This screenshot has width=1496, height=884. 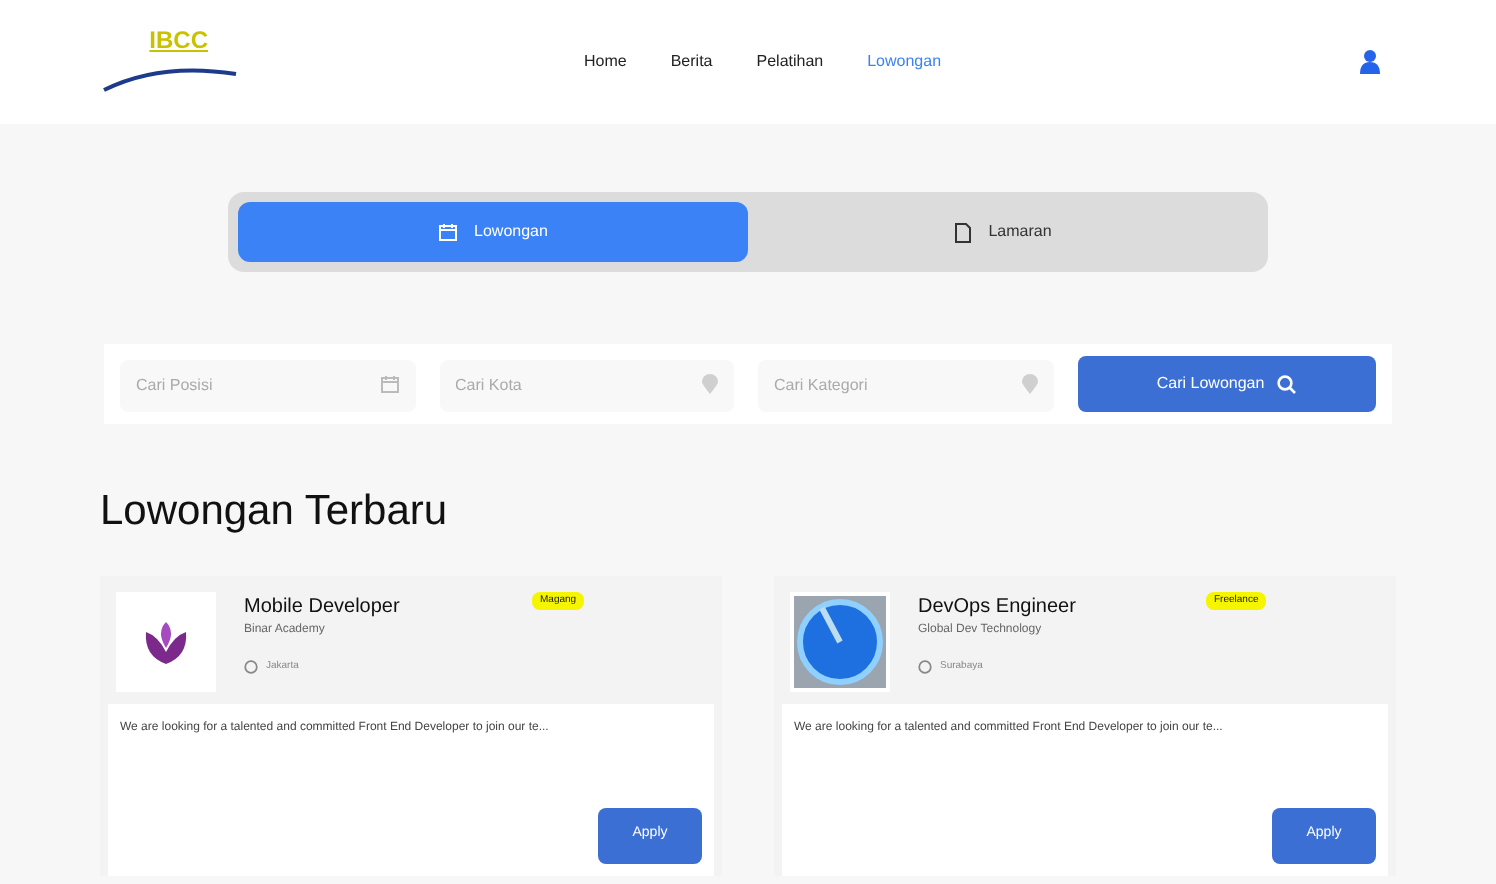 What do you see at coordinates (275, 512) in the screenshot?
I see `section-title: Lowongan Terbaru` at bounding box center [275, 512].